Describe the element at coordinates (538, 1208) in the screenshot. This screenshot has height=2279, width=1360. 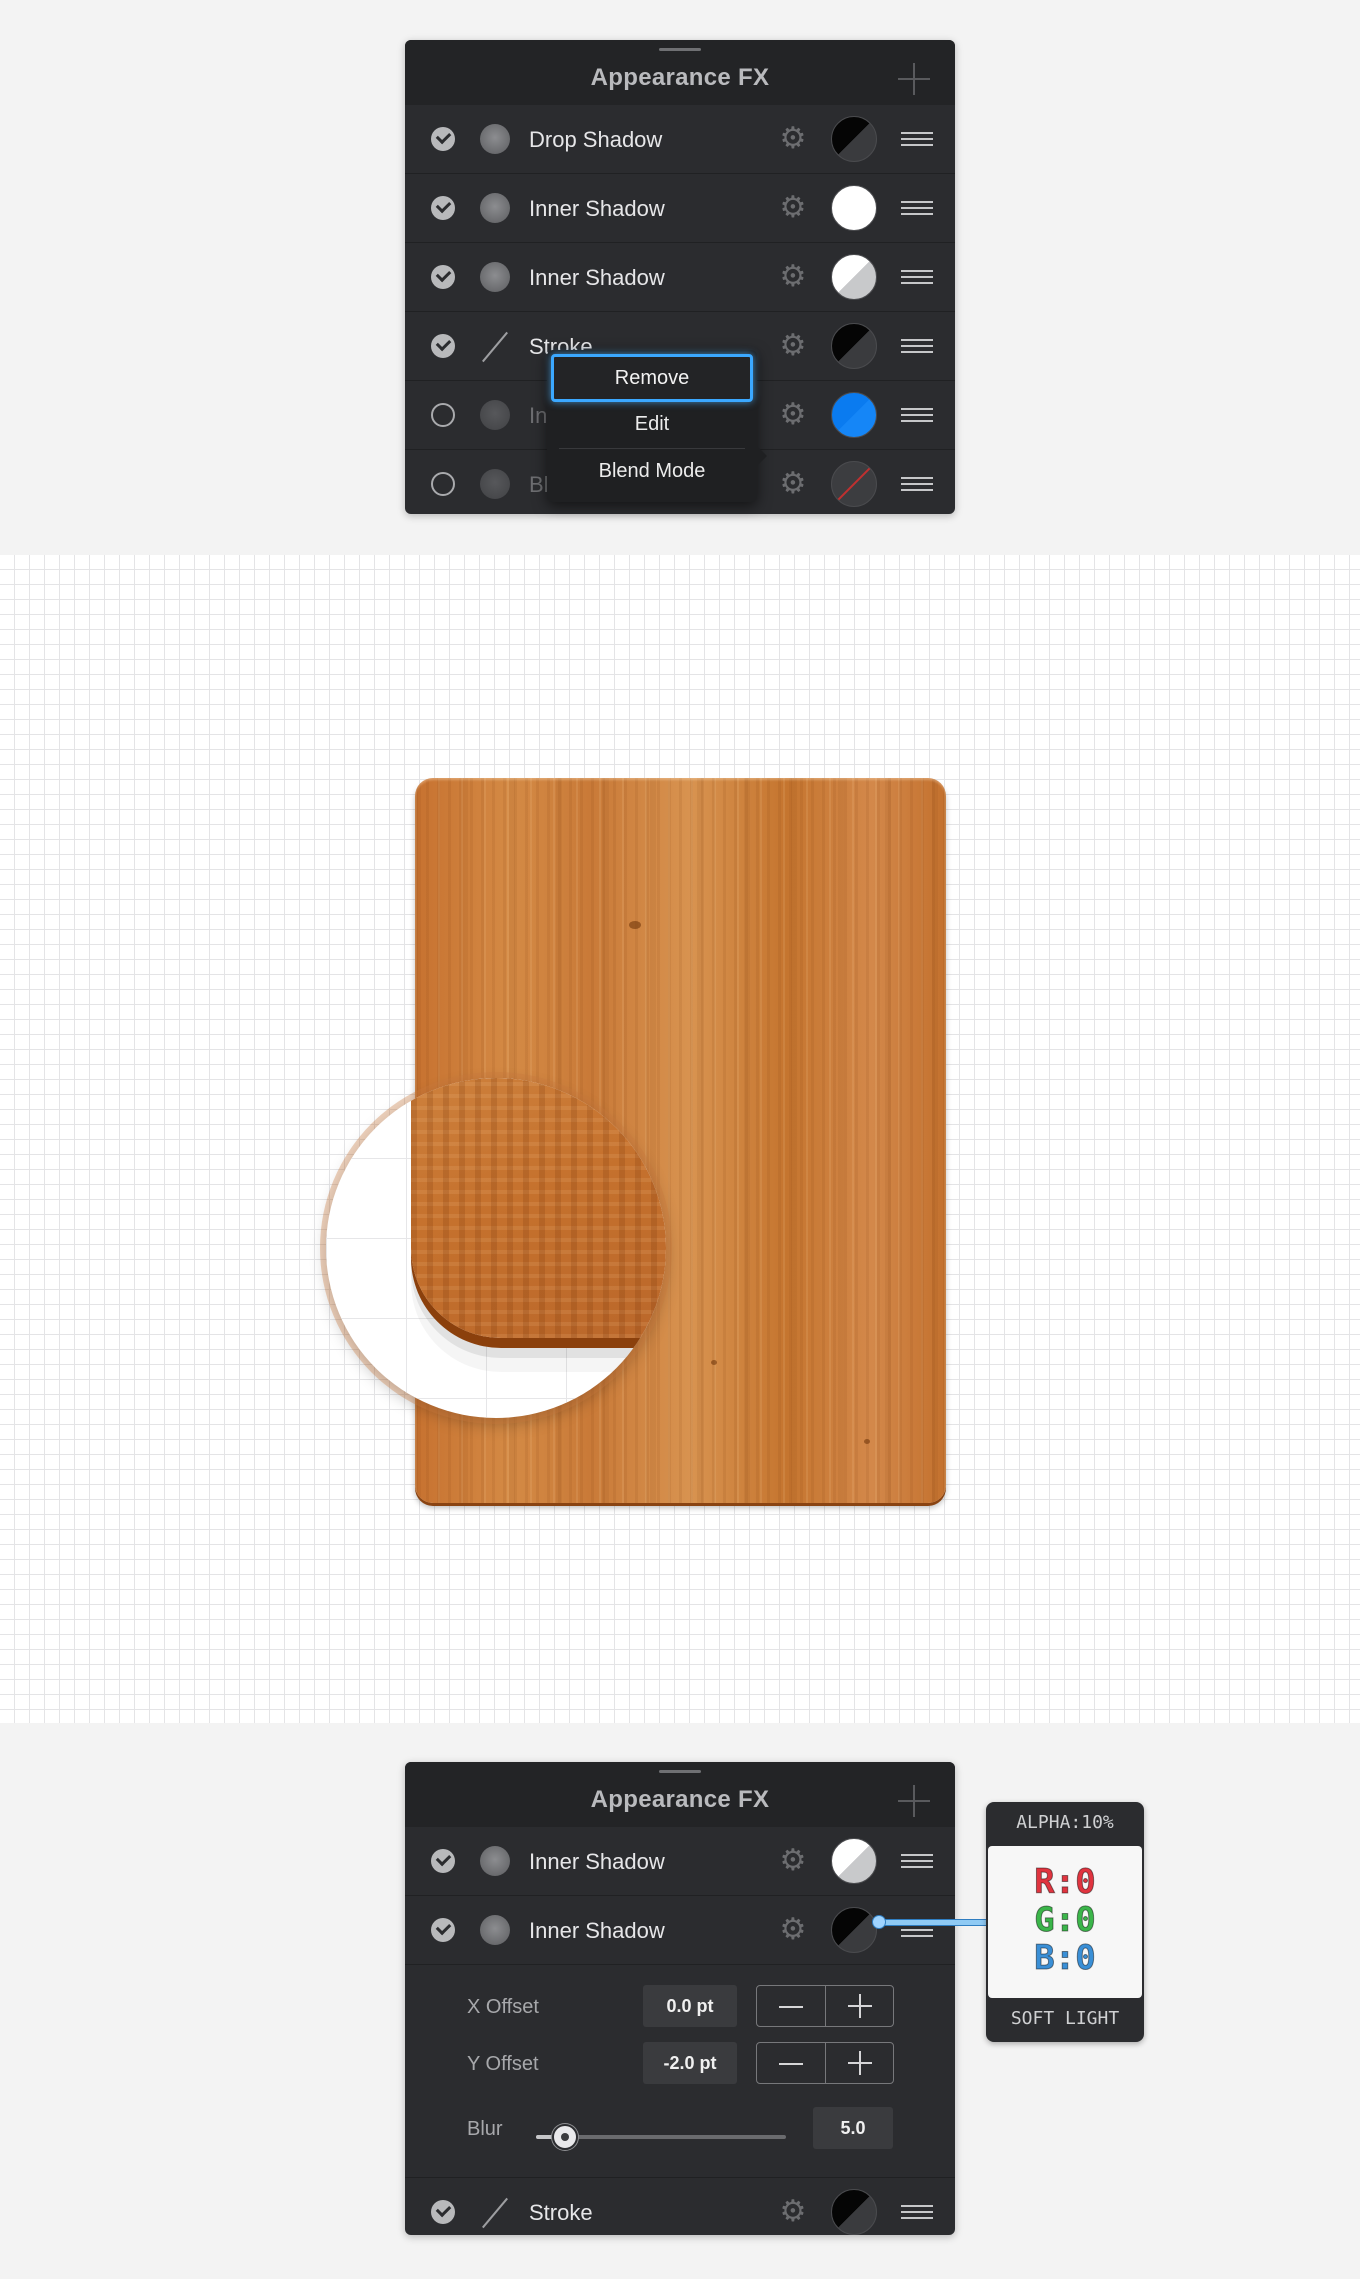
I see `magnified-wood-corner` at that location.